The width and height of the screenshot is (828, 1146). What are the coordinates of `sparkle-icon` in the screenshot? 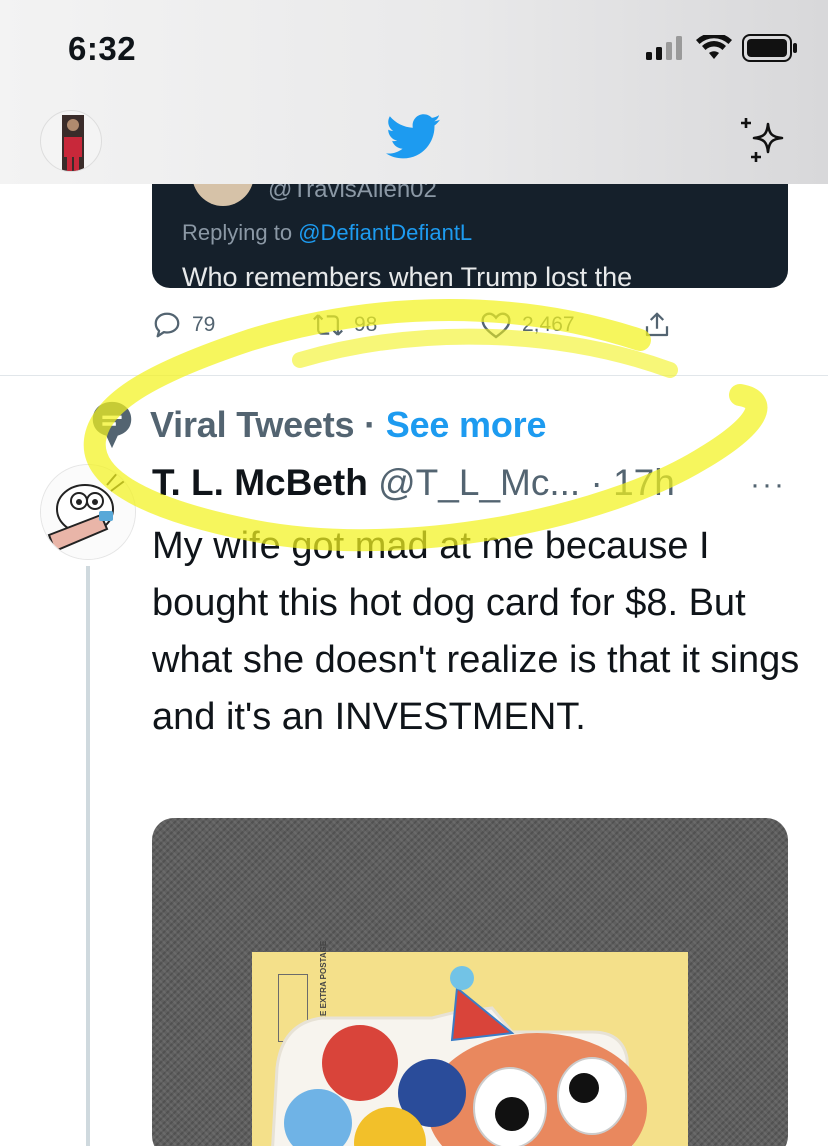 It's located at (763, 140).